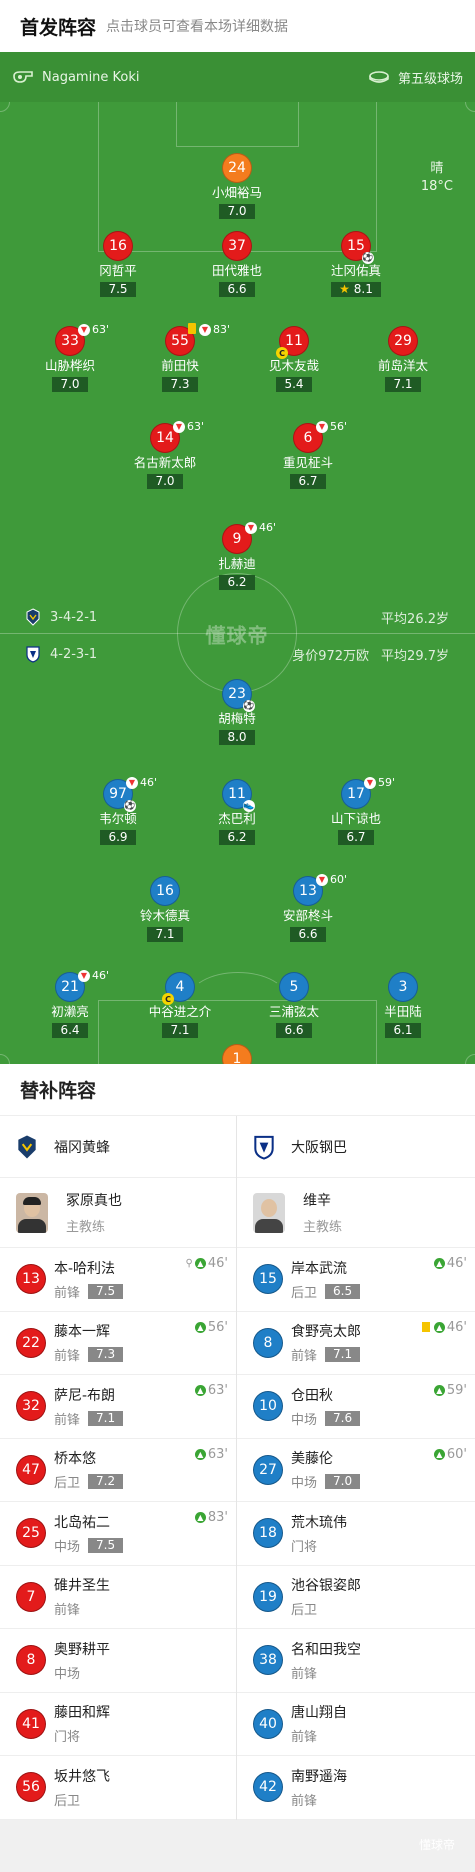  Describe the element at coordinates (403, 1005) in the screenshot. I see `away-player: 3 半田陆 6.1` at that location.